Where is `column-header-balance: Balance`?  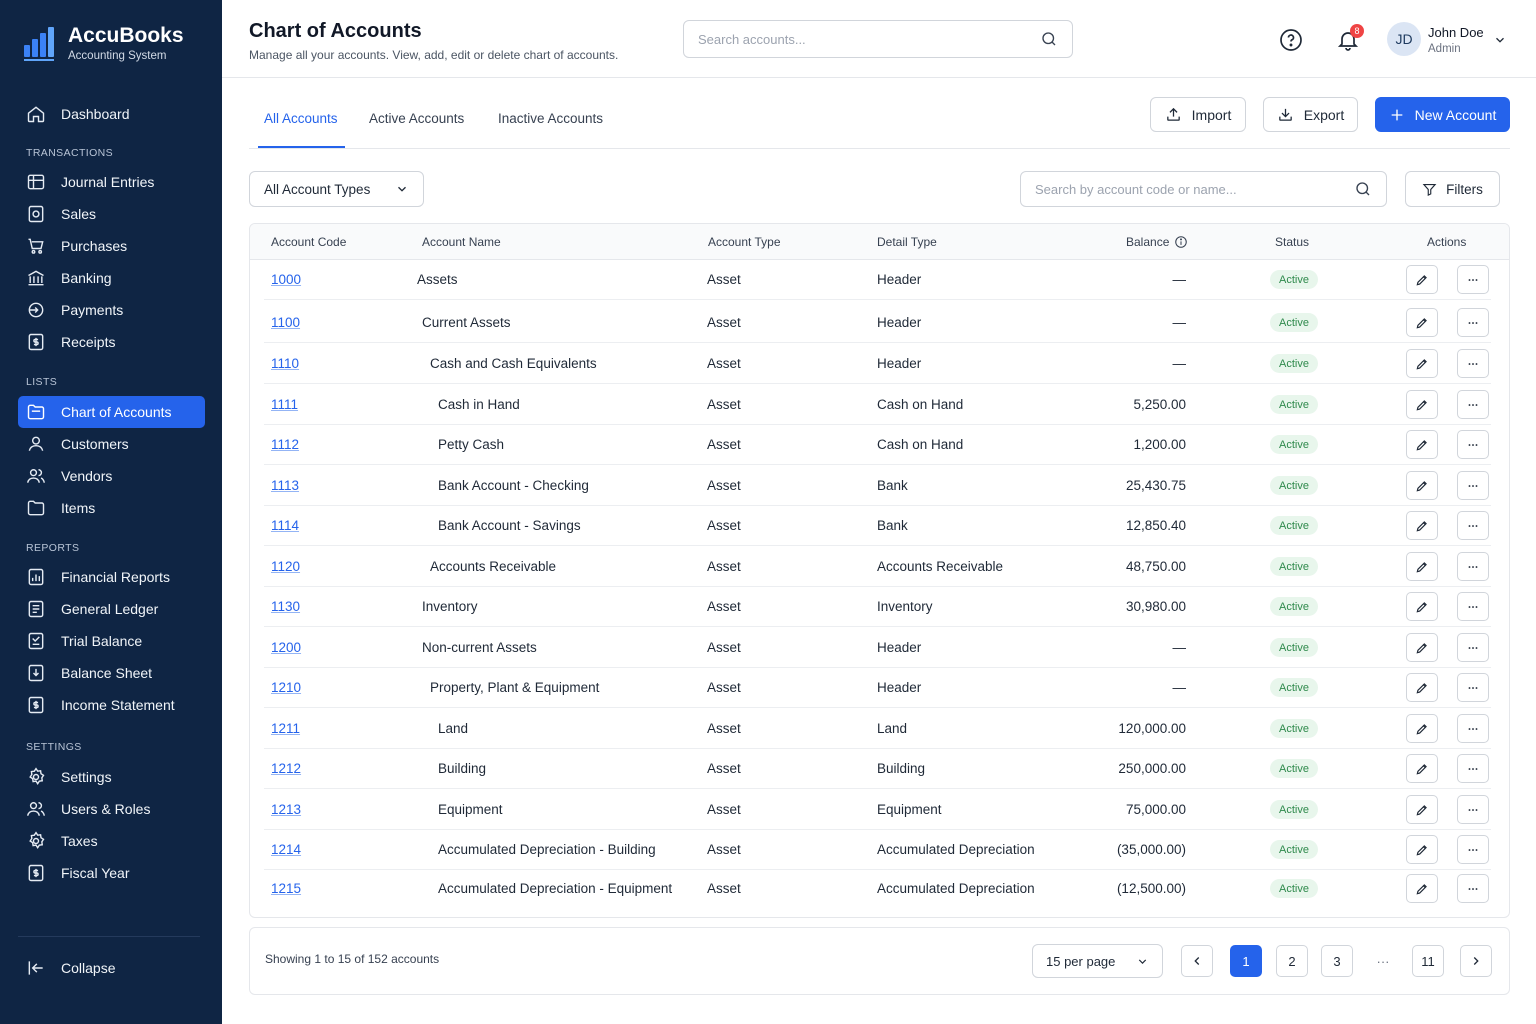
column-header-balance: Balance is located at coordinates (1157, 242).